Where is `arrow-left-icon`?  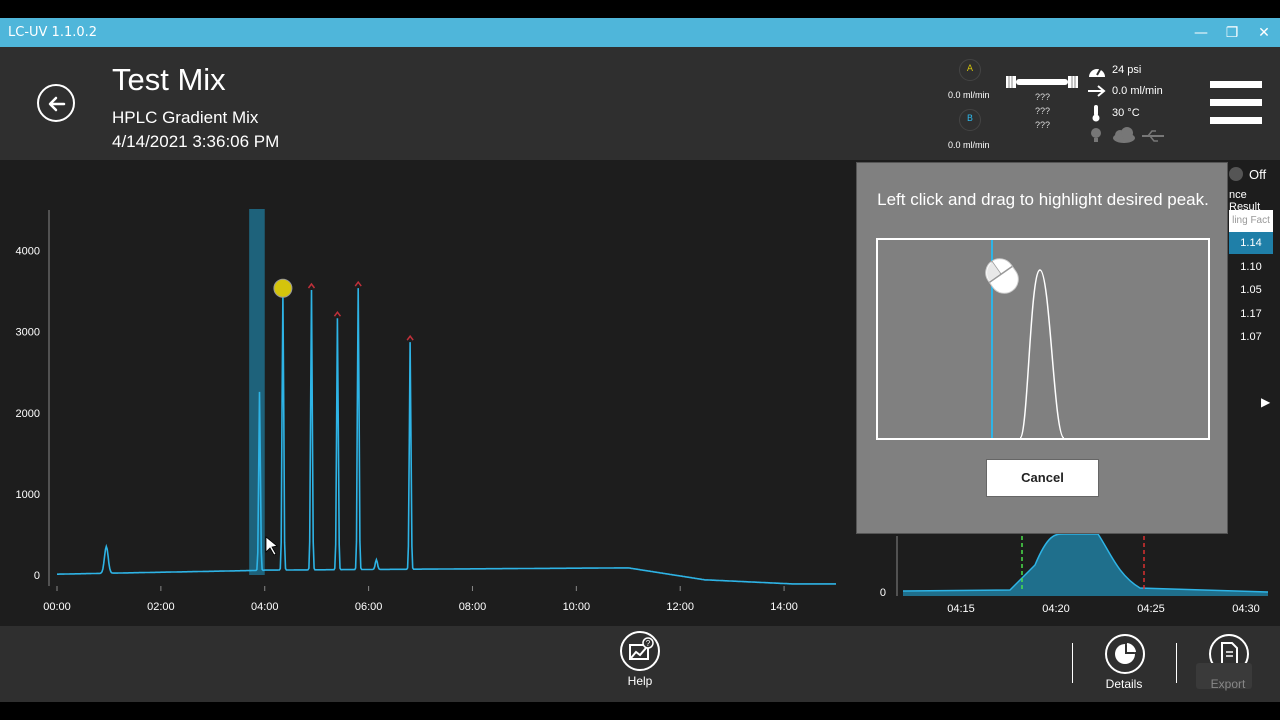
arrow-left-icon is located at coordinates (57, 104).